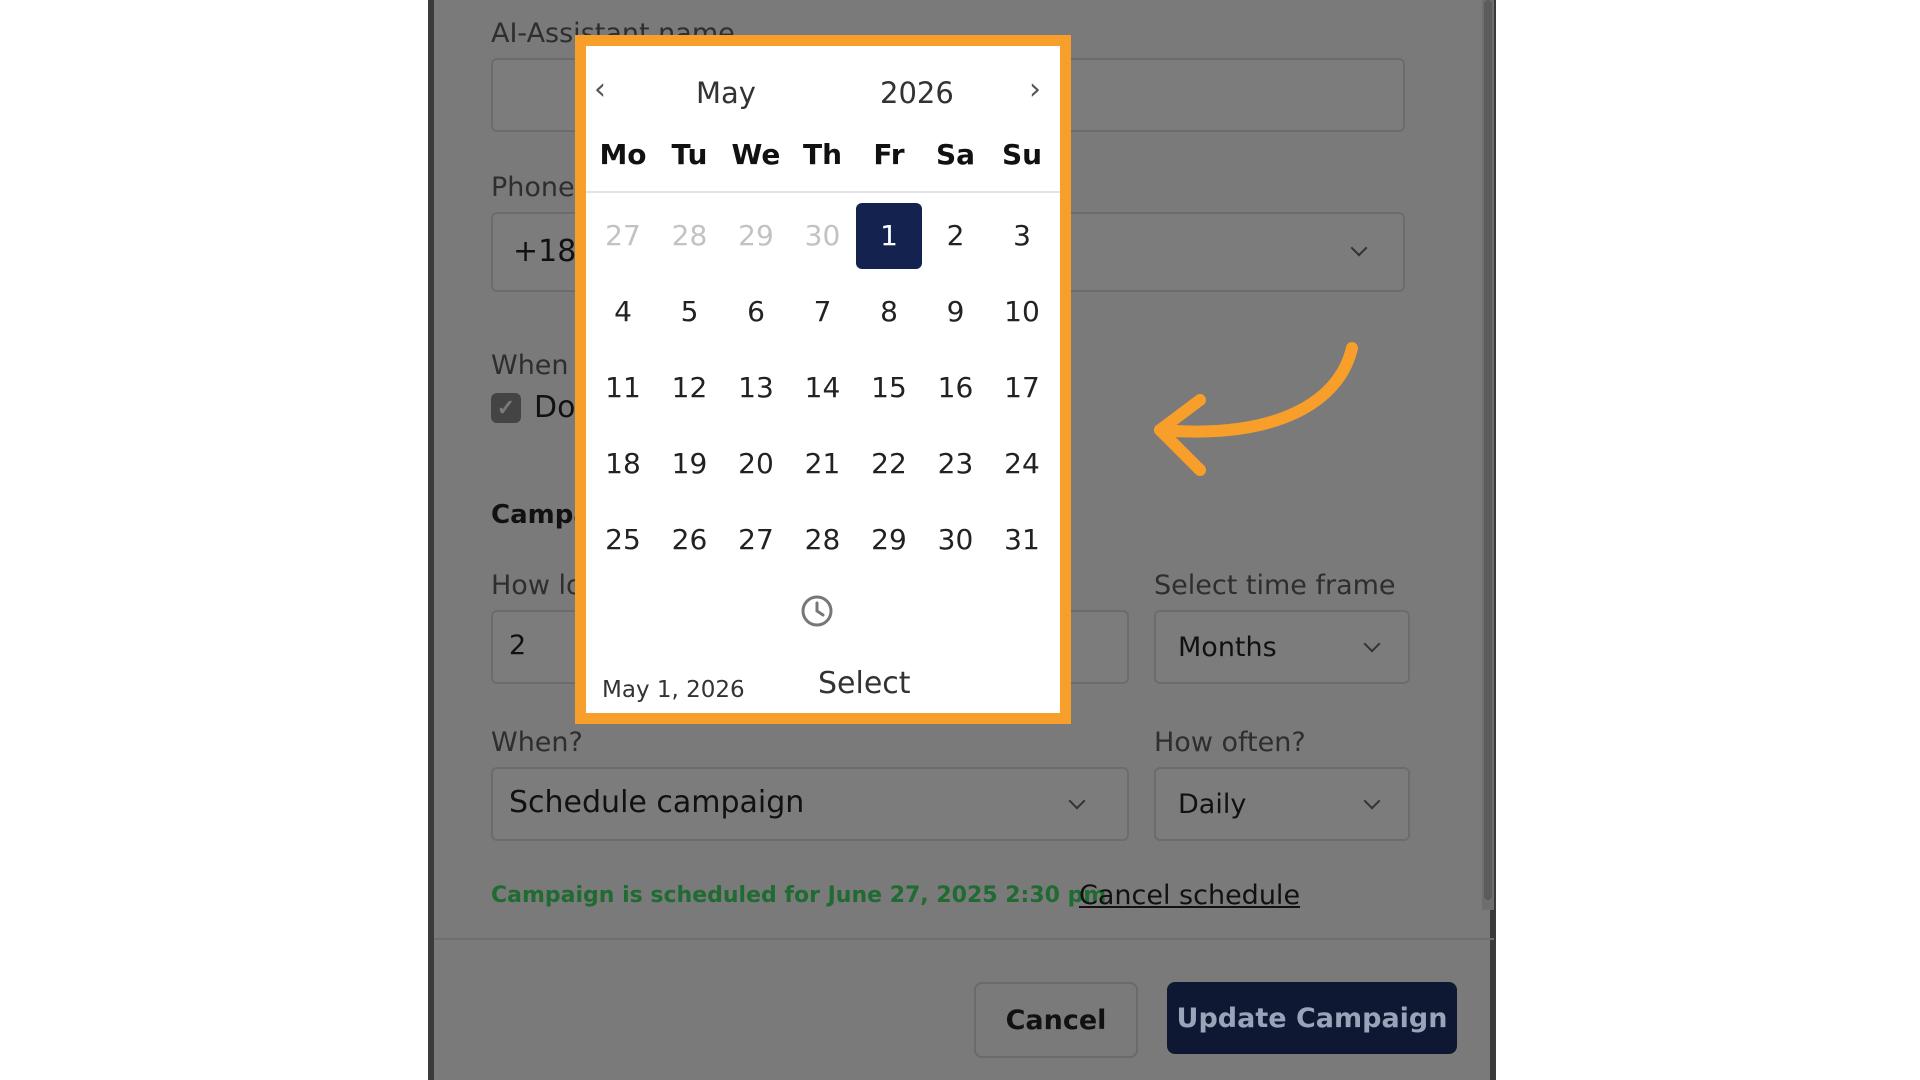 The image size is (1920, 1080). Describe the element at coordinates (1282, 647) in the screenshot. I see `timeframe-select: Months` at that location.